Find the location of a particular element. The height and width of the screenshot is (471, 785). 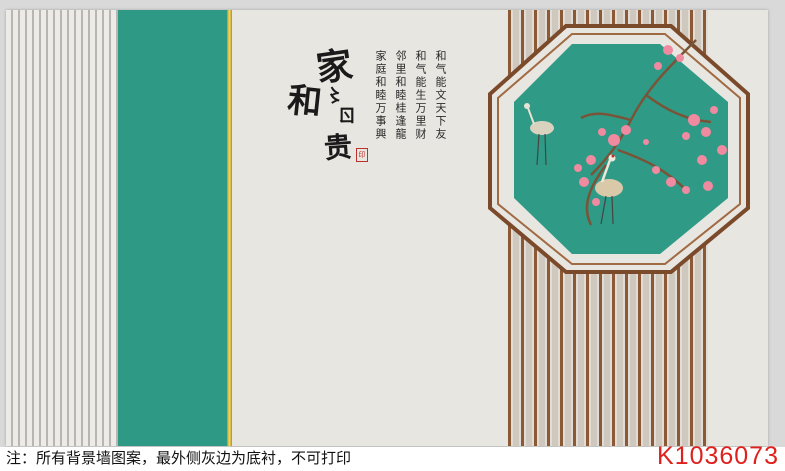

footer-bar: 注：所有背景墙图案，最外侧灰边为底衬，不可打印 K1036073 is located at coordinates (392, 456).